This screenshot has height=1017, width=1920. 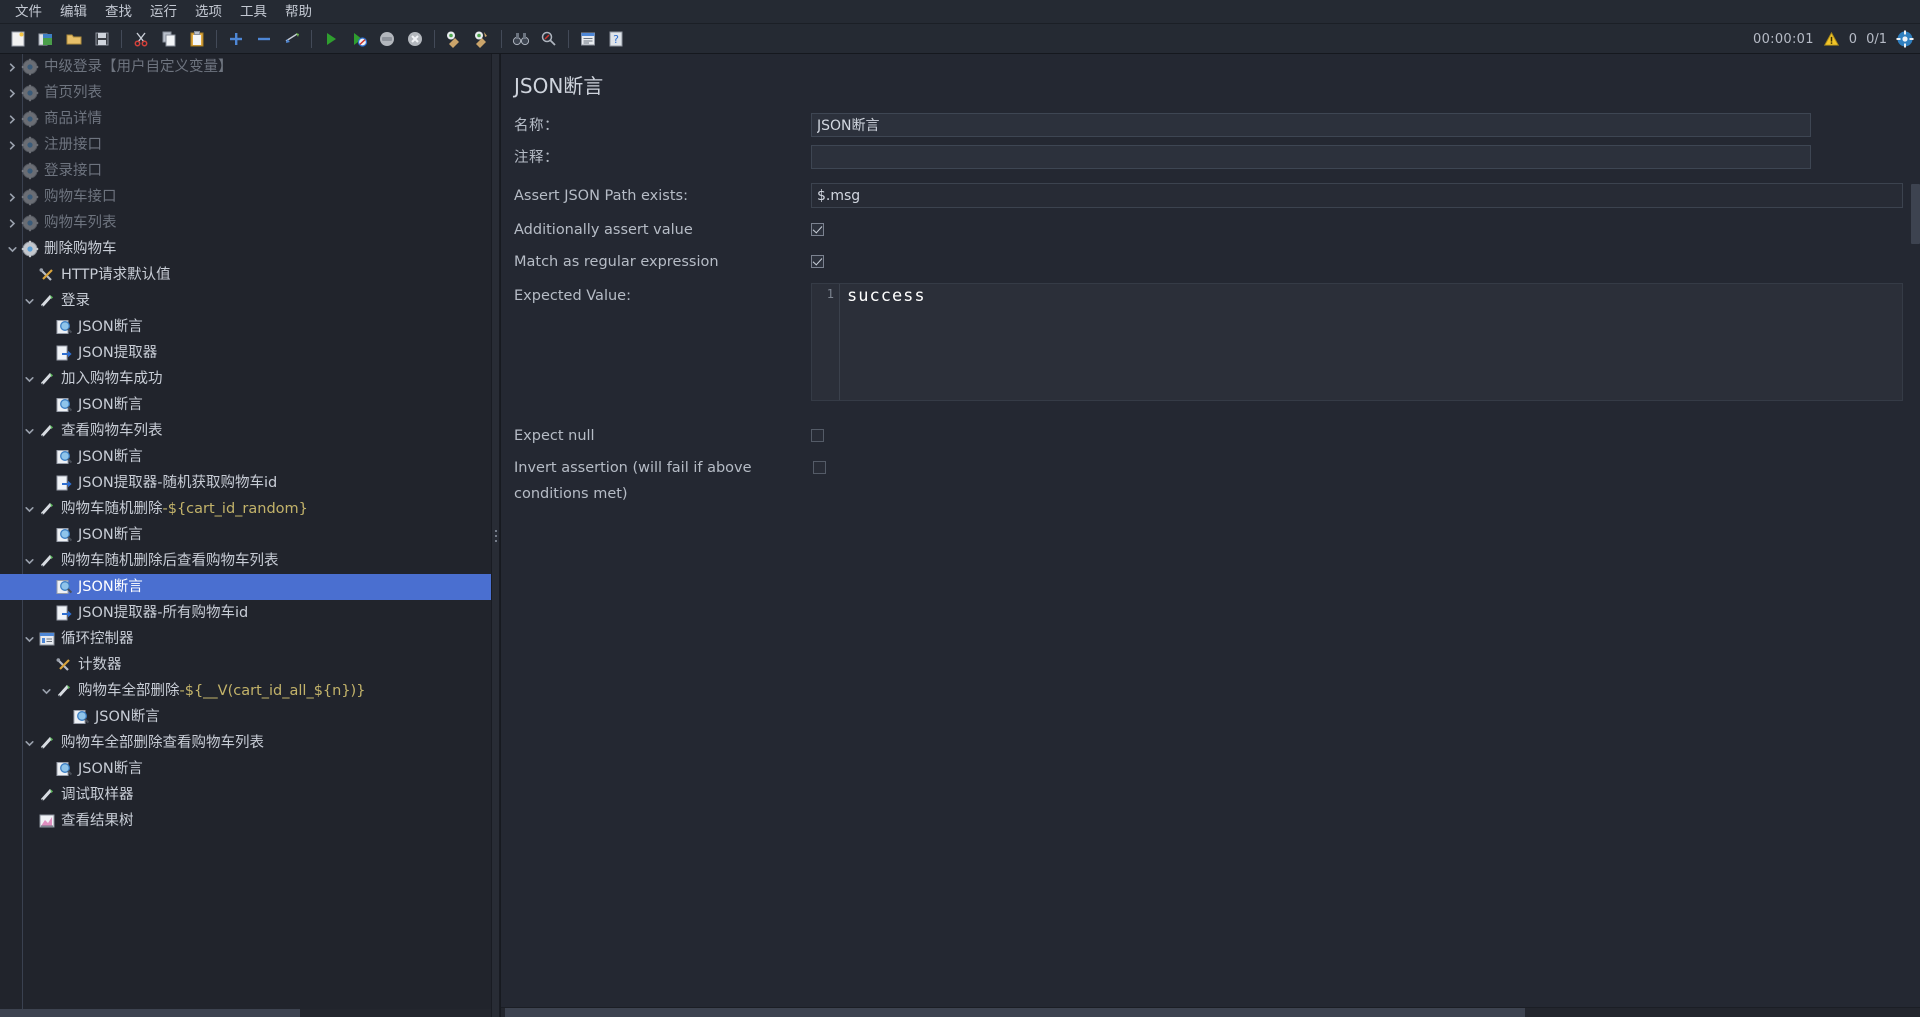 I want to click on tree-node: 计数器, so click(x=245, y=665).